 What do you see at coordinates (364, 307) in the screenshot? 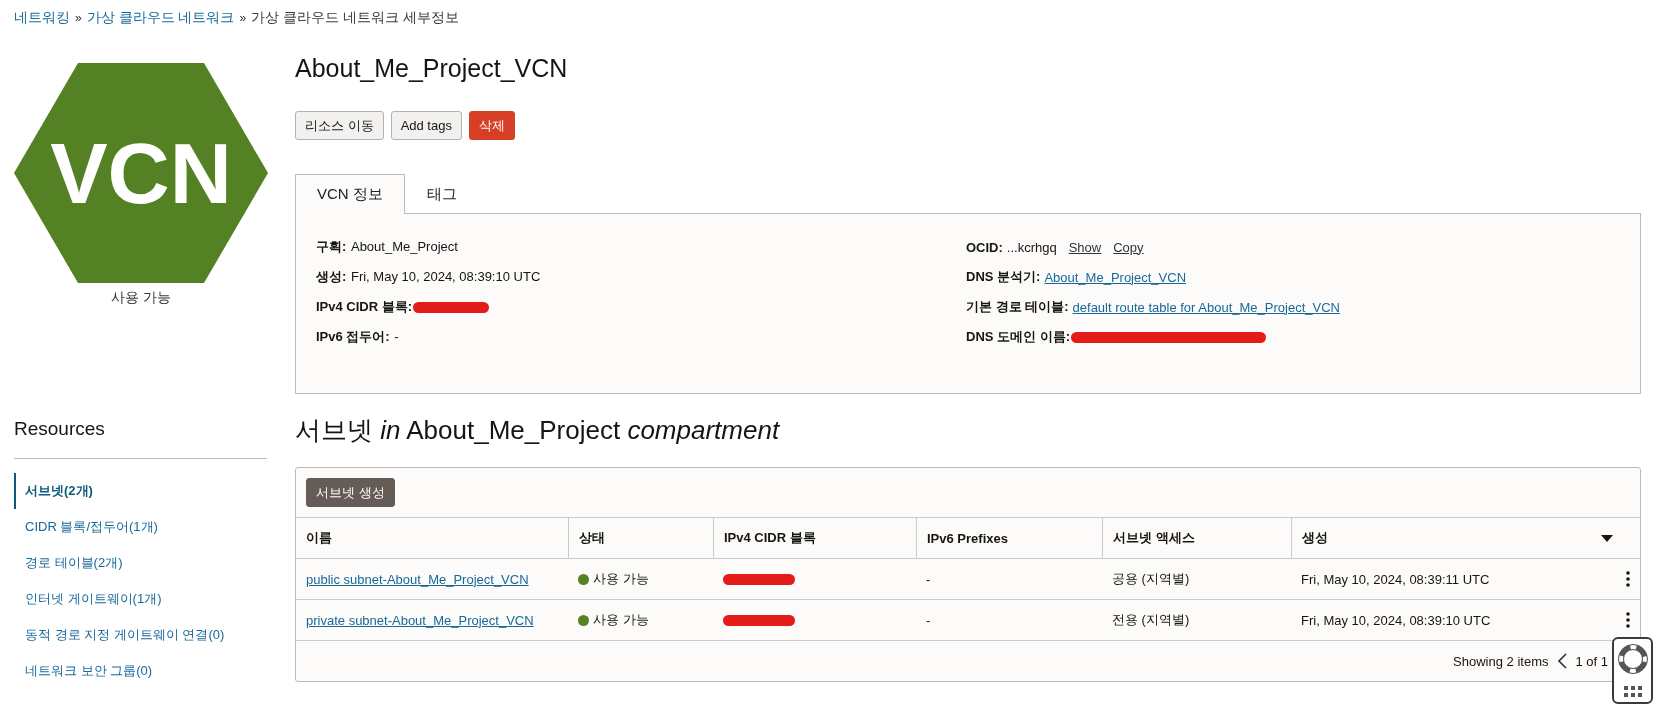
I see `field-label: IPv4 CIDR 블록:` at bounding box center [364, 307].